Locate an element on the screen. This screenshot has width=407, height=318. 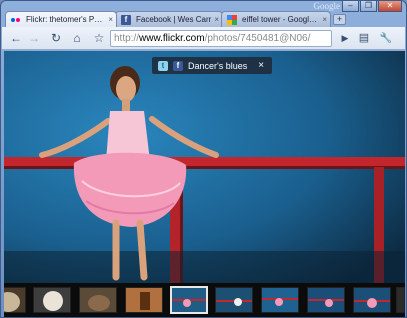
tab-flickr: Flickr: thetomer's P… × is located at coordinates (61, 19).